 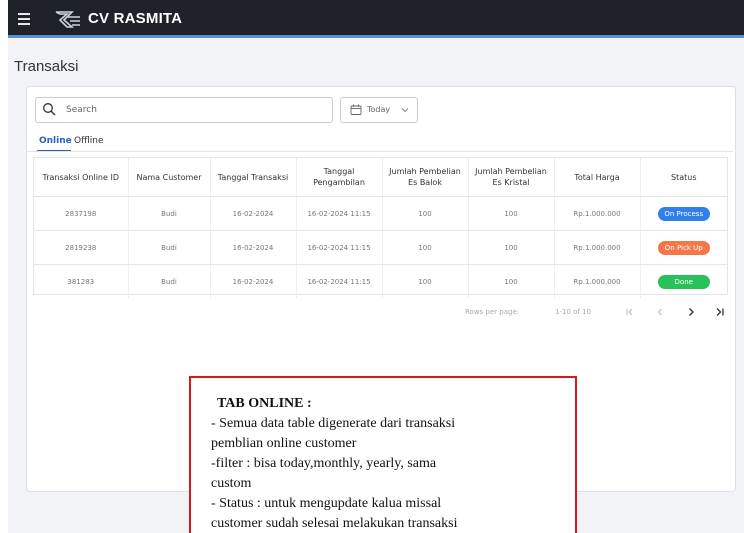 I want to click on cell-transaction-id: 2837198, so click(x=81, y=213).